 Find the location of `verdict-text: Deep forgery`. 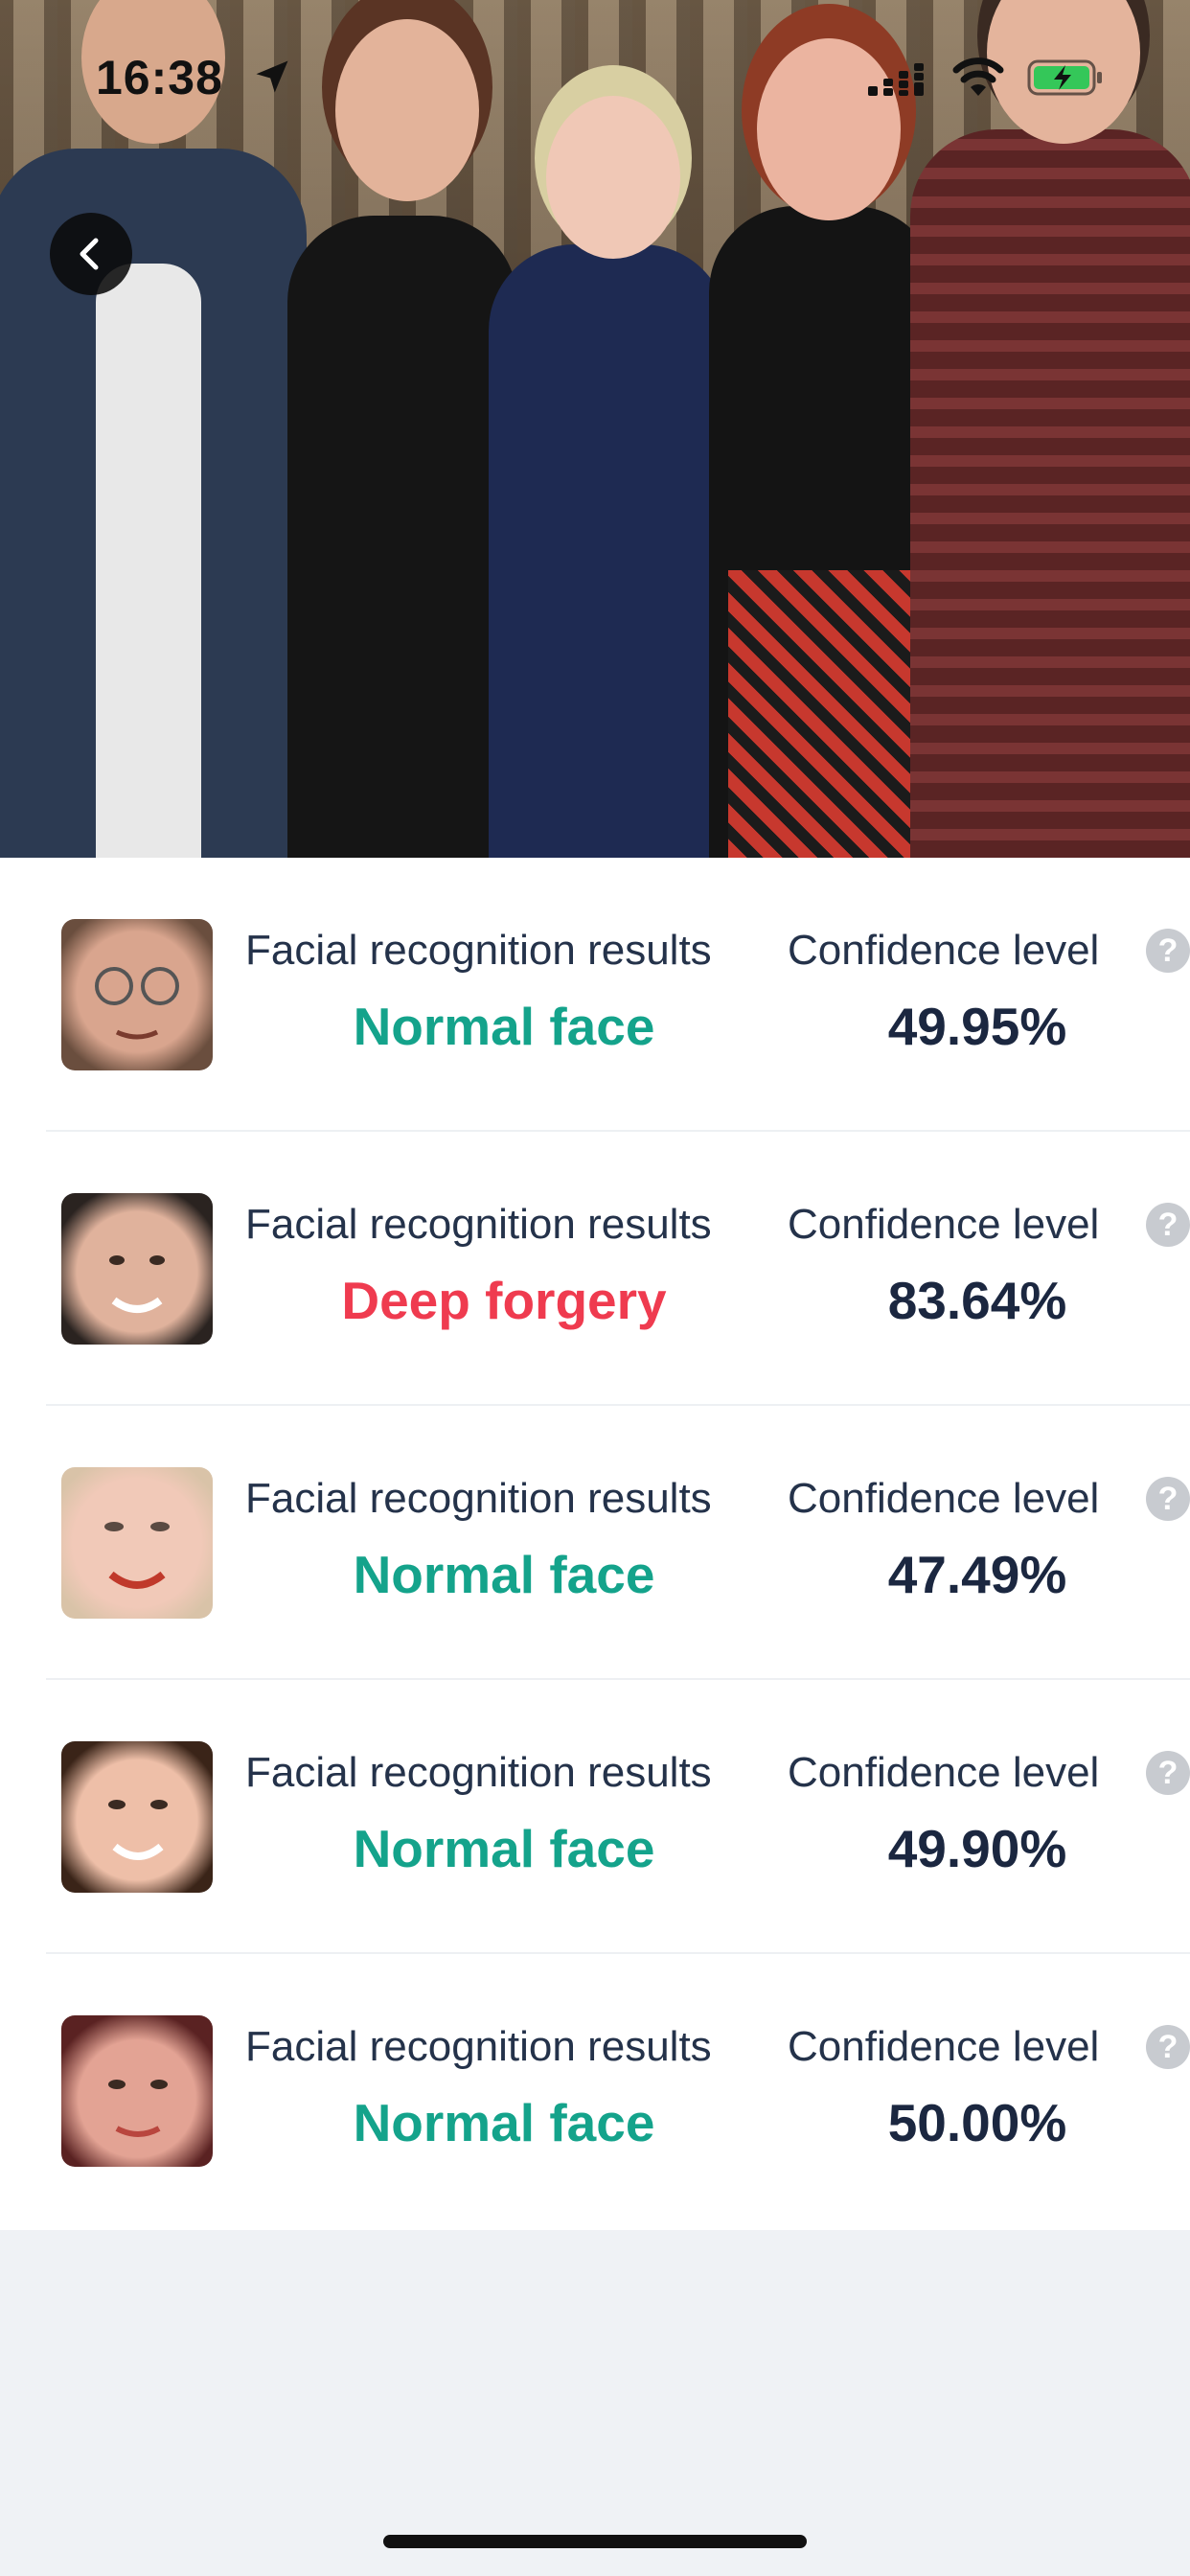

verdict-text: Deep forgery is located at coordinates (504, 1300).